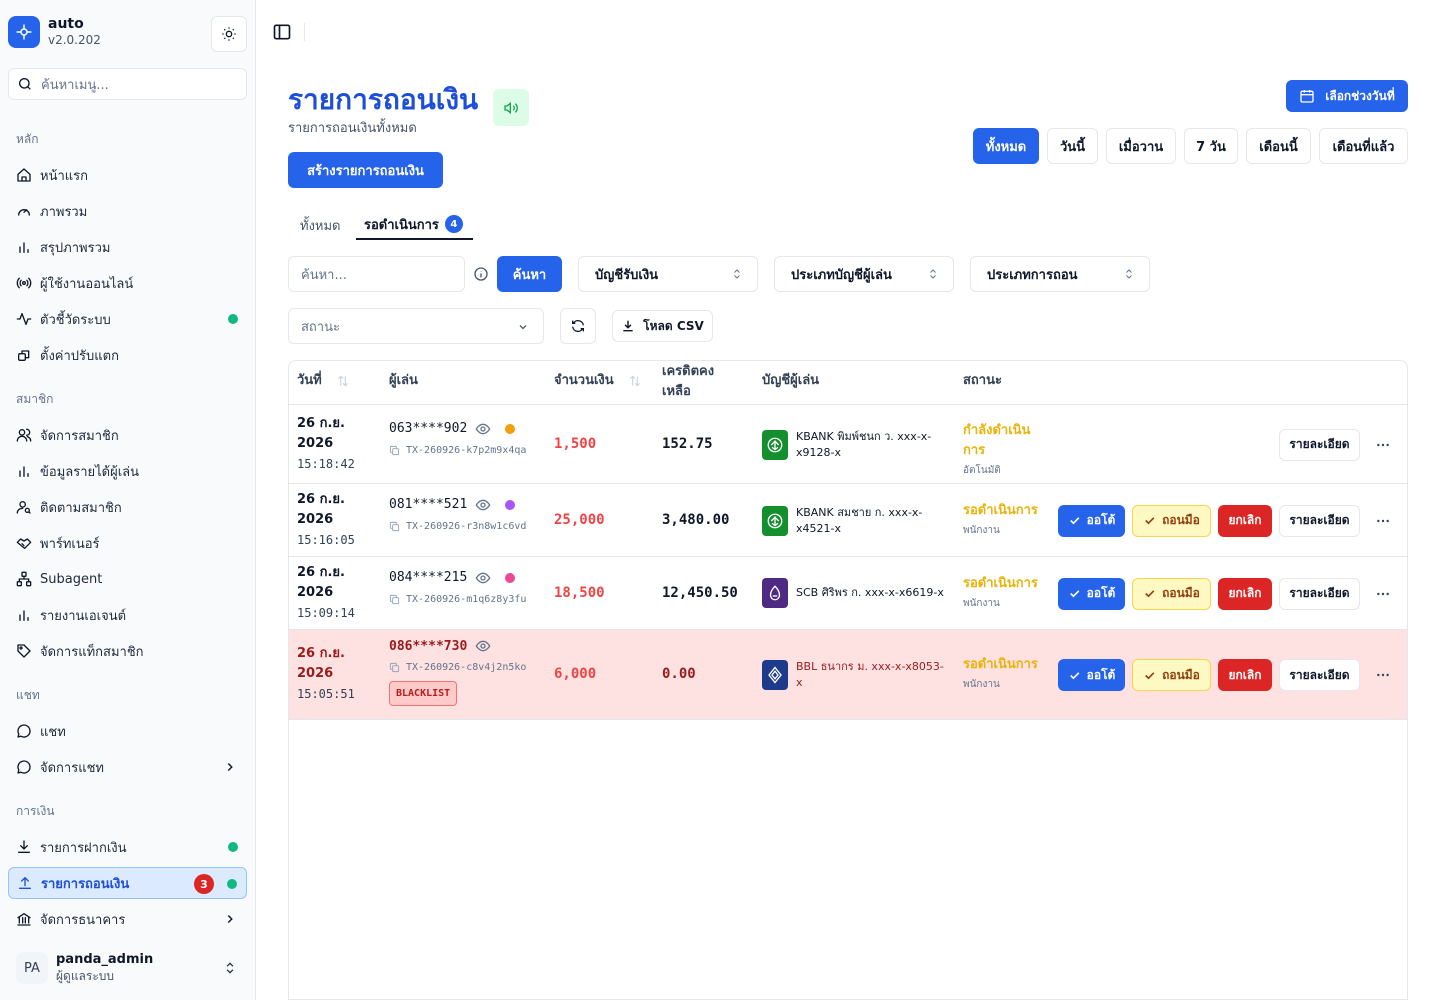 This screenshot has height=1000, width=1440. What do you see at coordinates (453, 224) in the screenshot?
I see `tab-pending-count: 4` at bounding box center [453, 224].